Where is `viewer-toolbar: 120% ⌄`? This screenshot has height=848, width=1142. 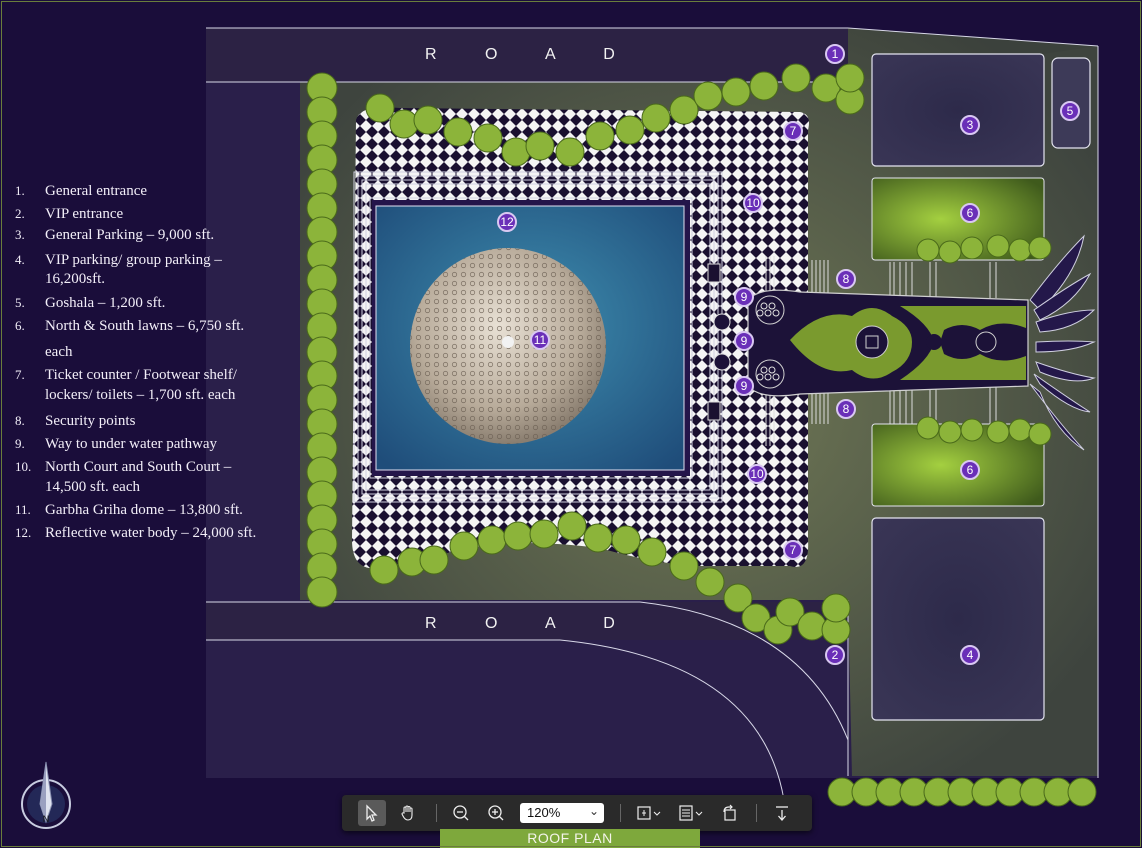
viewer-toolbar: 120% ⌄ is located at coordinates (577, 813).